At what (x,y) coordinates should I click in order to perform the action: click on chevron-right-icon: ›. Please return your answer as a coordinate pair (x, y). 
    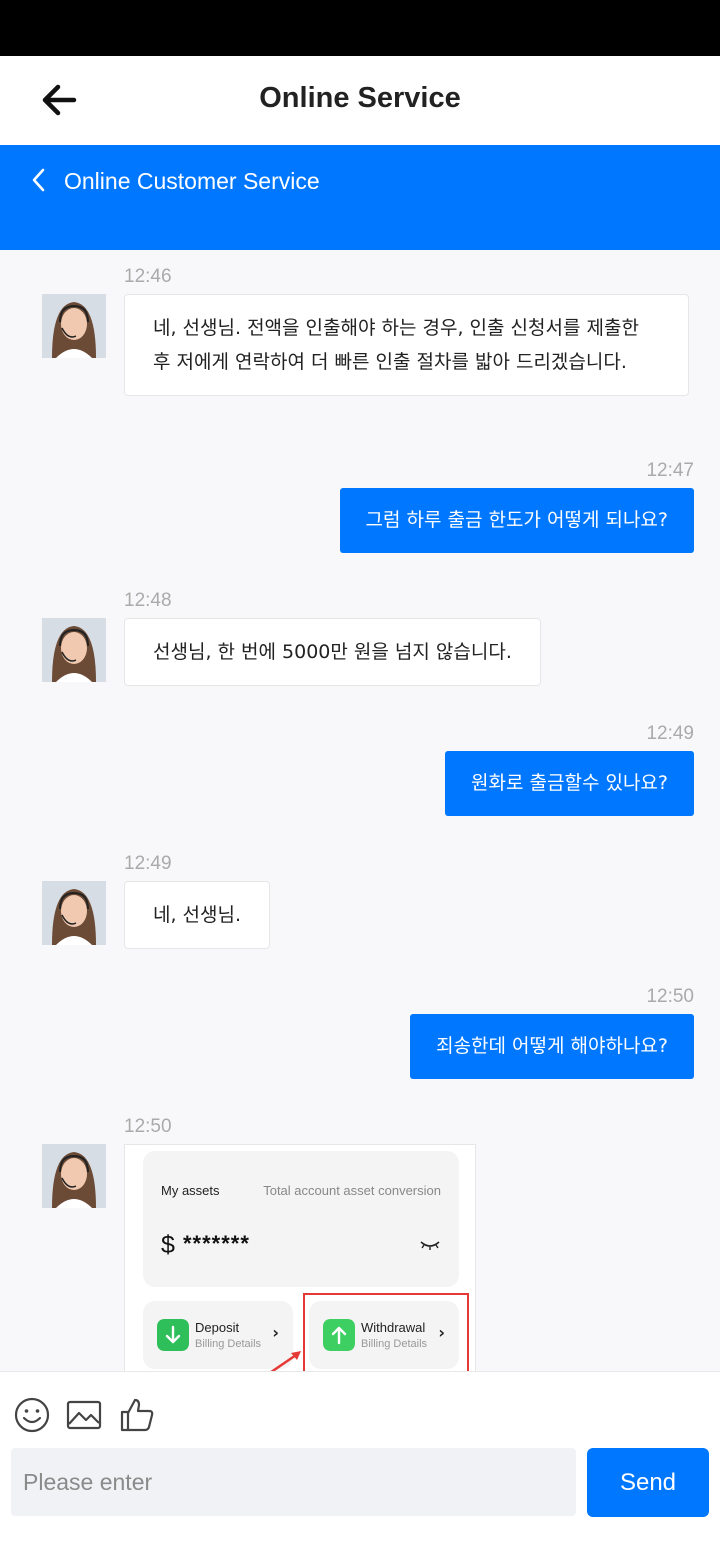
    Looking at the image, I should click on (275, 1332).